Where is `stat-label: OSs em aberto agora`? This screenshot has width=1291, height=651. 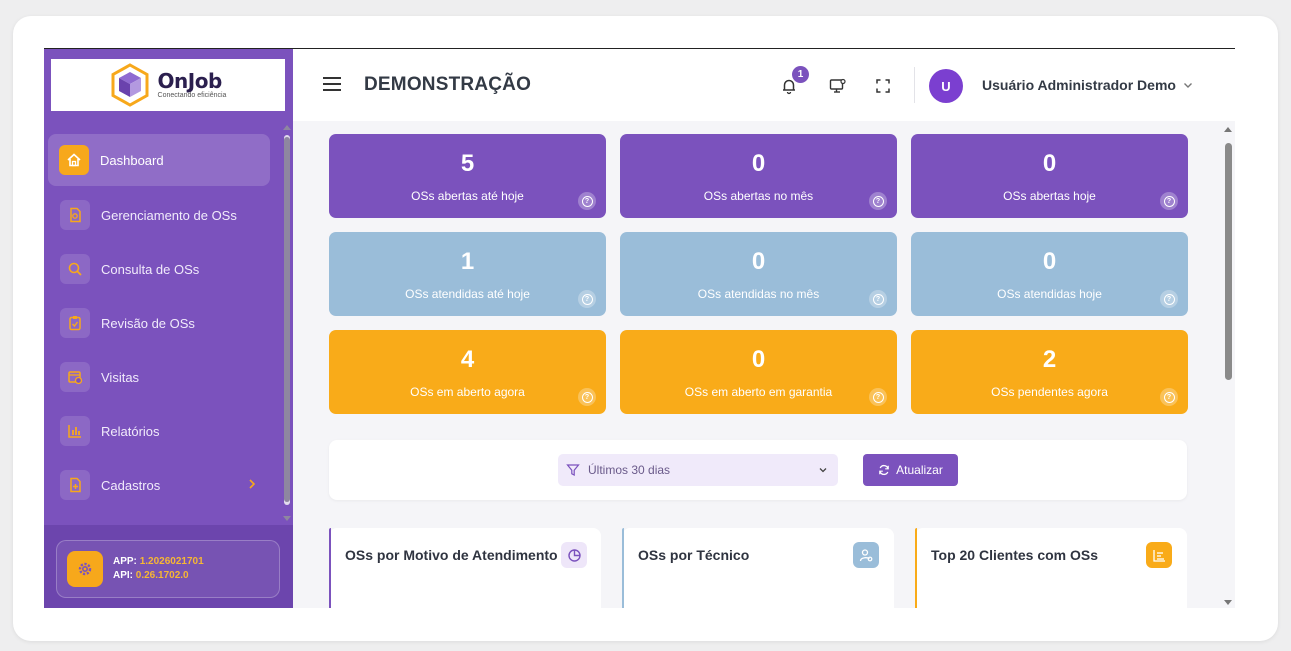
stat-label: OSs em aberto agora is located at coordinates (467, 392).